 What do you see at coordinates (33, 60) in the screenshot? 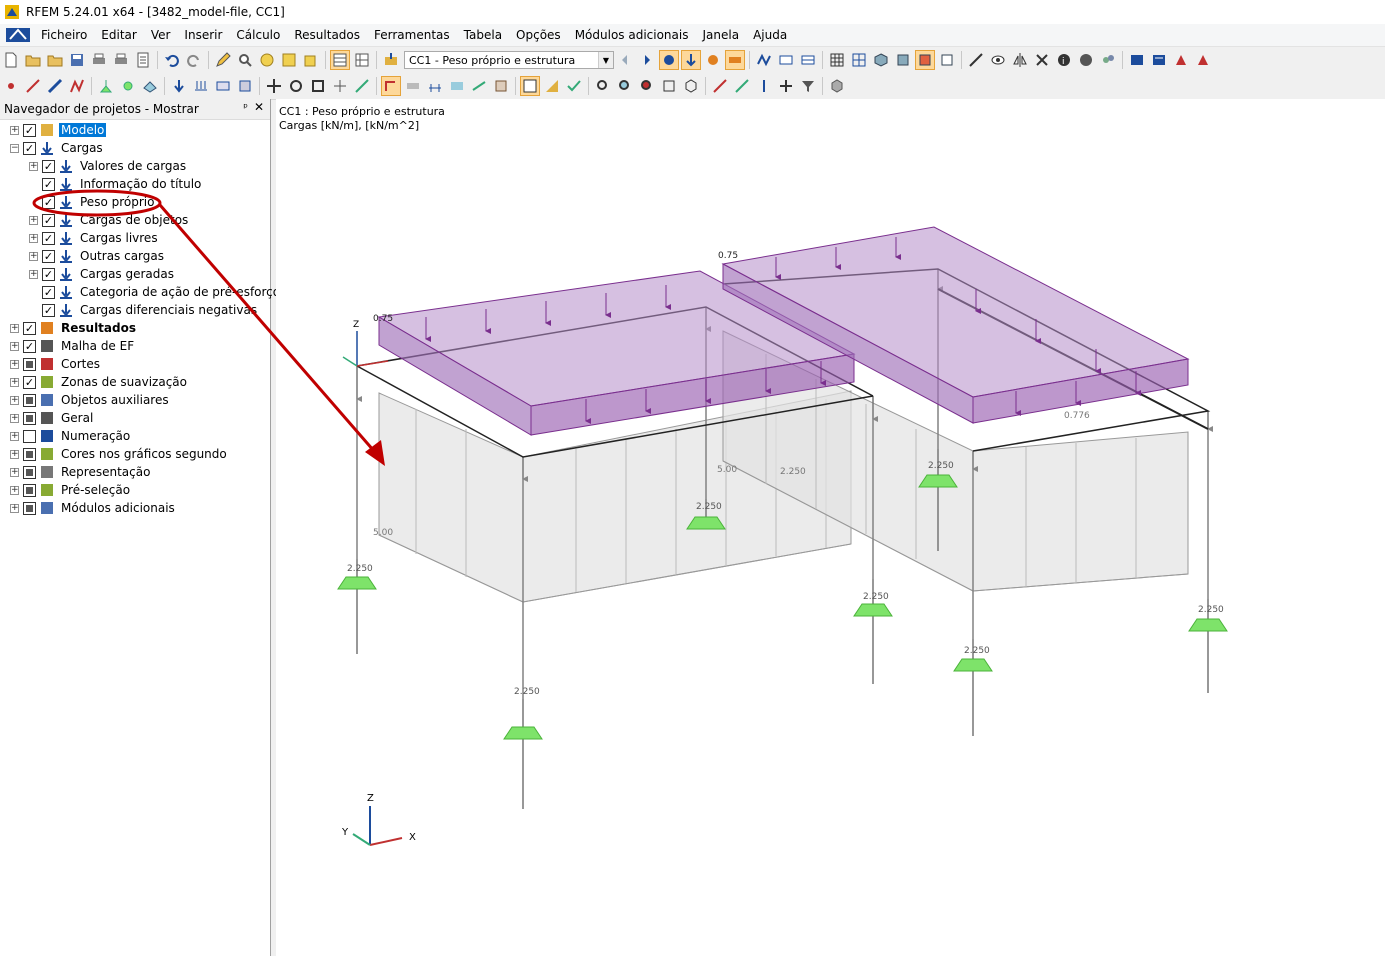
I see `open-button` at bounding box center [33, 60].